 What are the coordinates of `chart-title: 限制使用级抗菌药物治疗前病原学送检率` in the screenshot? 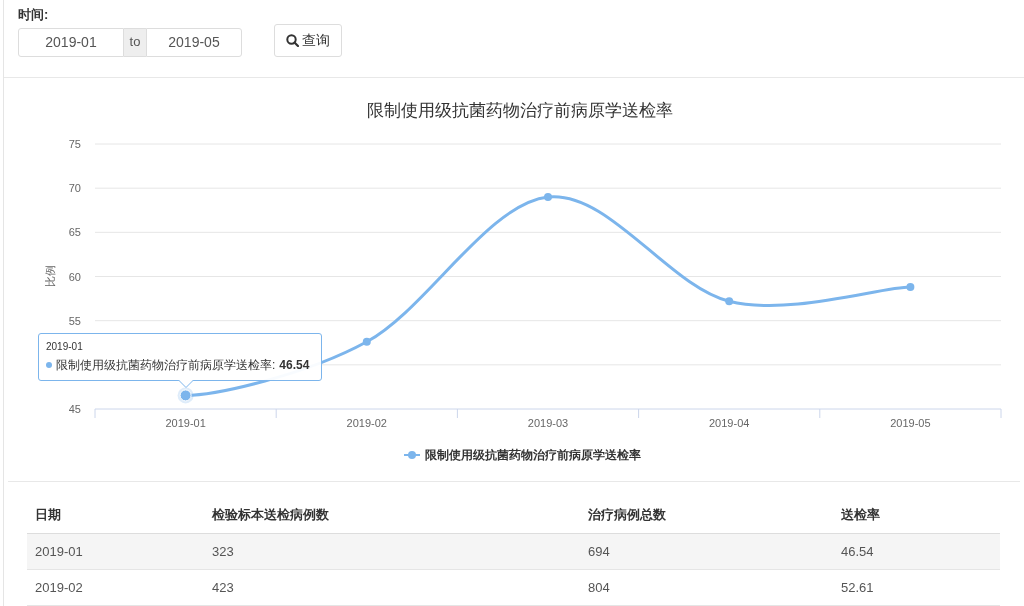 It's located at (520, 111).